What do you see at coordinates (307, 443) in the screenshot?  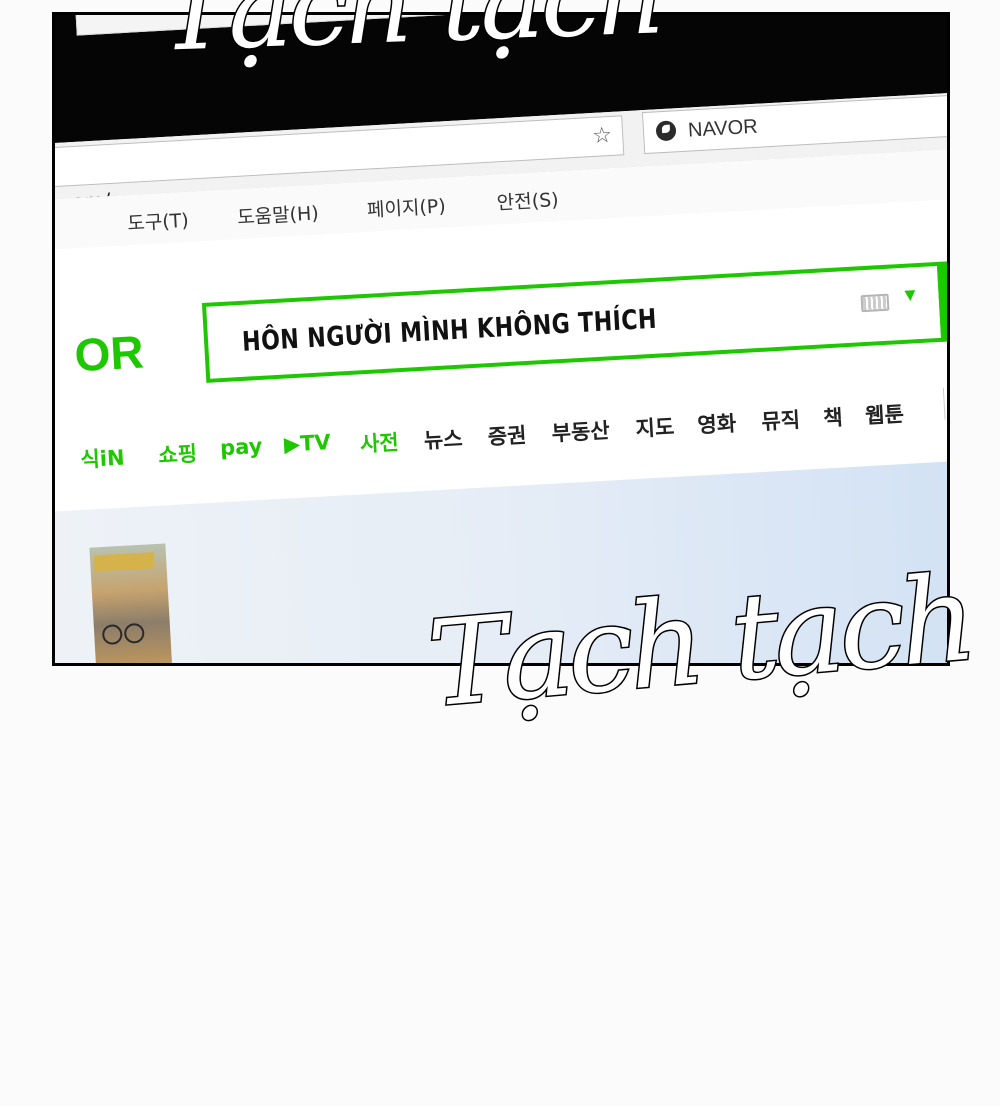 I see `nav-item-tv: ▶TV` at bounding box center [307, 443].